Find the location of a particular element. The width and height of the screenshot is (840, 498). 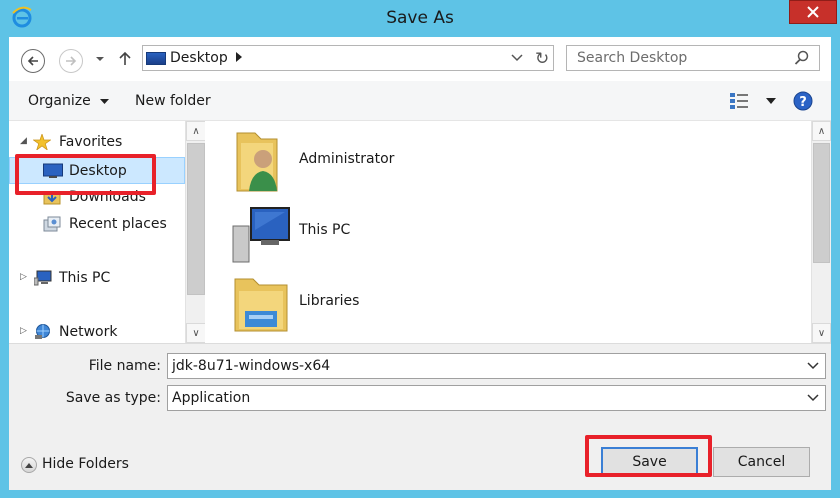

window-title: Save As is located at coordinates (420, 18).